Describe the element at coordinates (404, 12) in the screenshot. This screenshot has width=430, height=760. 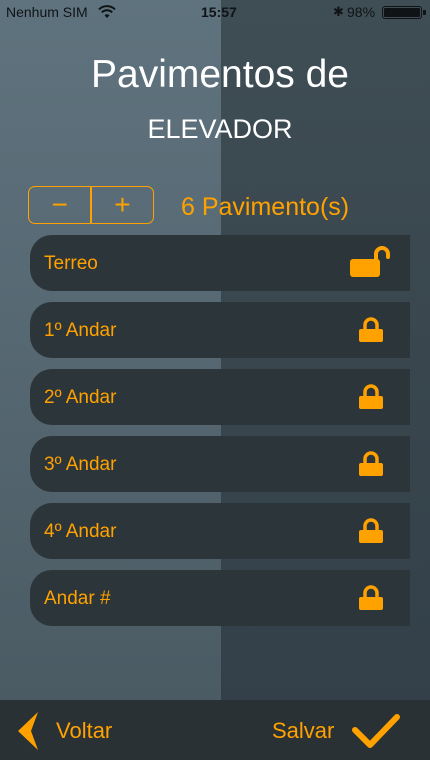
I see `battery-icon` at that location.